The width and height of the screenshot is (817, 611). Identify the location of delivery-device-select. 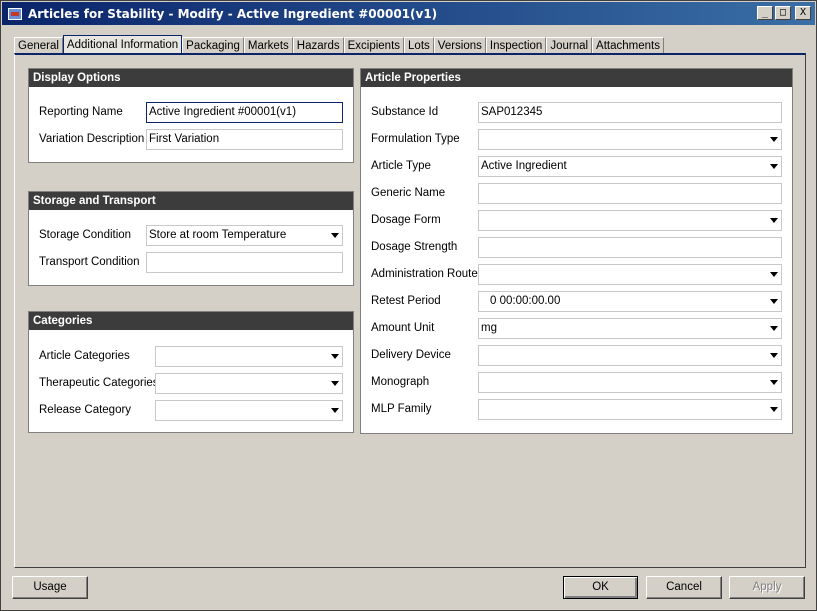
(630, 355).